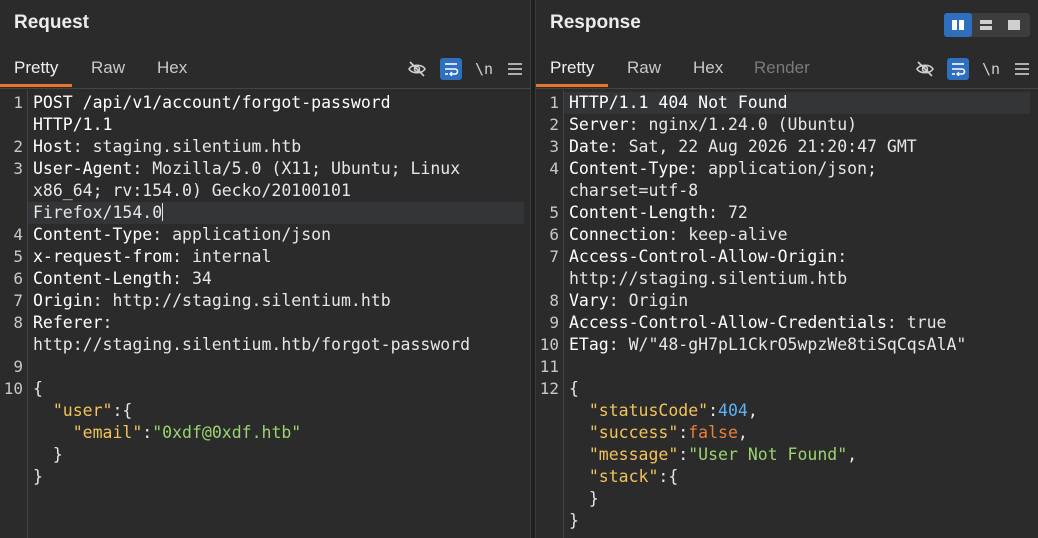 Image resolution: width=1038 pixels, height=538 pixels. What do you see at coordinates (648, 300) in the screenshot?
I see `code-token: : Origin` at bounding box center [648, 300].